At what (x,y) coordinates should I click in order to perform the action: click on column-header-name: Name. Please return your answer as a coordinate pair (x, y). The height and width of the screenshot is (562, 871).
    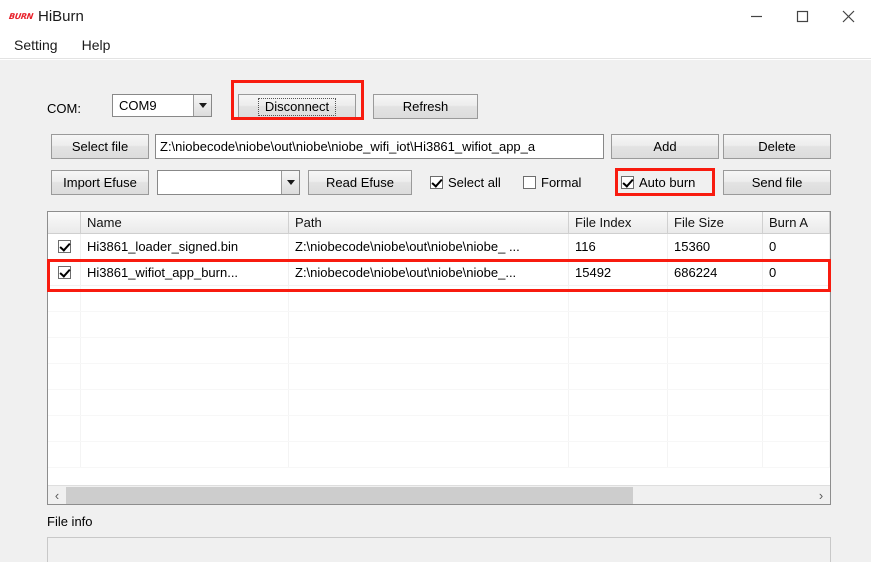
    Looking at the image, I should click on (185, 222).